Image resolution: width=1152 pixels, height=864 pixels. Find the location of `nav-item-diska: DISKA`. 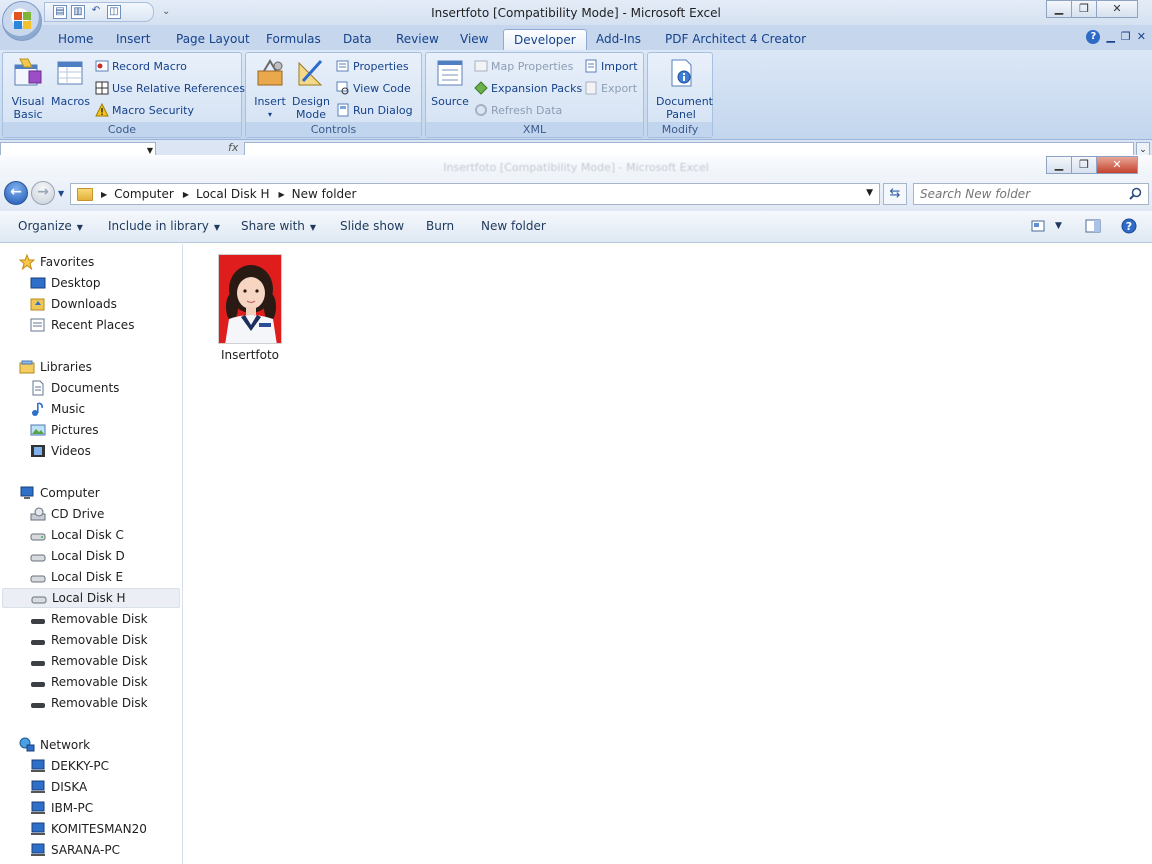

nav-item-diska: DISKA is located at coordinates (91, 787).